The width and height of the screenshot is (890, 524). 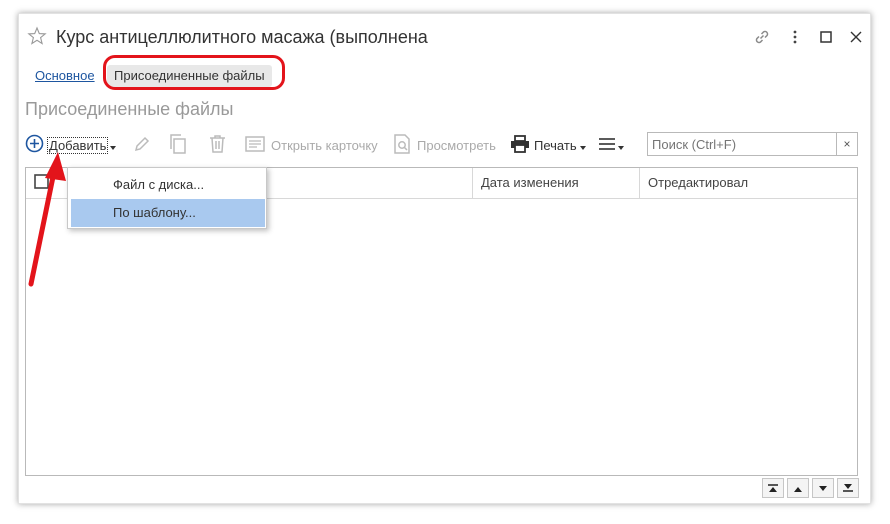 What do you see at coordinates (762, 37) in the screenshot?
I see `link-icon` at bounding box center [762, 37].